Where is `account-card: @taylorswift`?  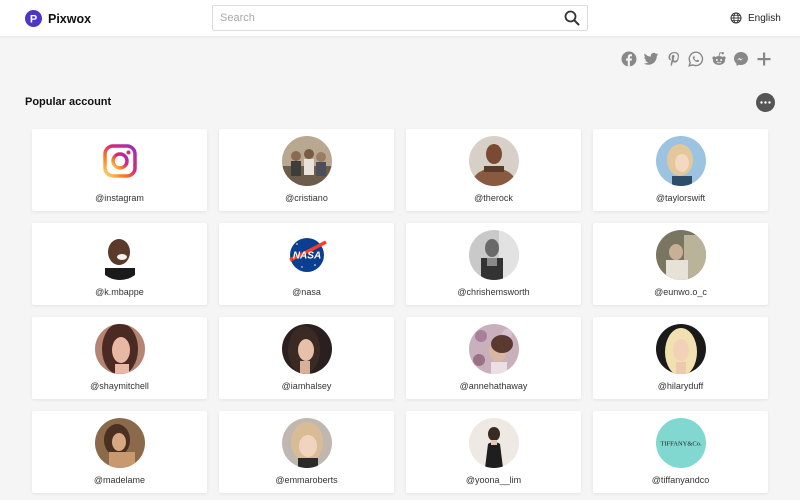 account-card: @taylorswift is located at coordinates (680, 170).